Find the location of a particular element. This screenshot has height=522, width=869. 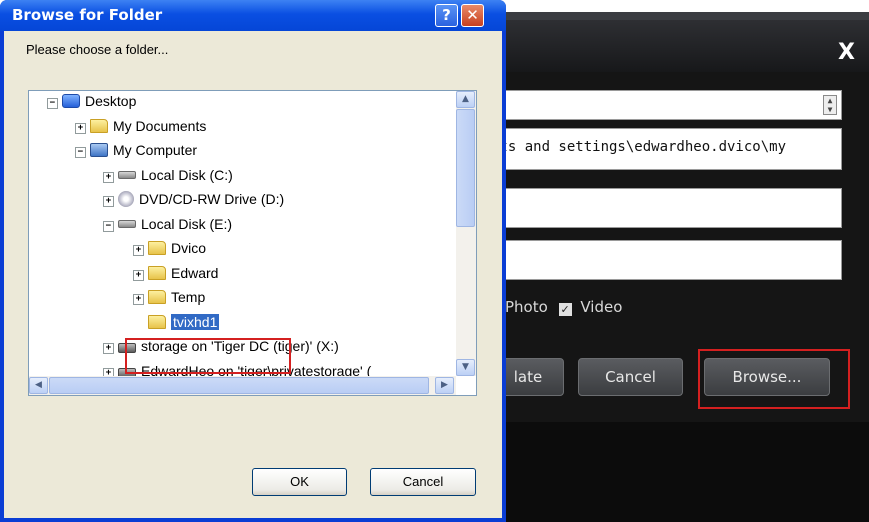

tree-item: + Temp is located at coordinates (169, 299).